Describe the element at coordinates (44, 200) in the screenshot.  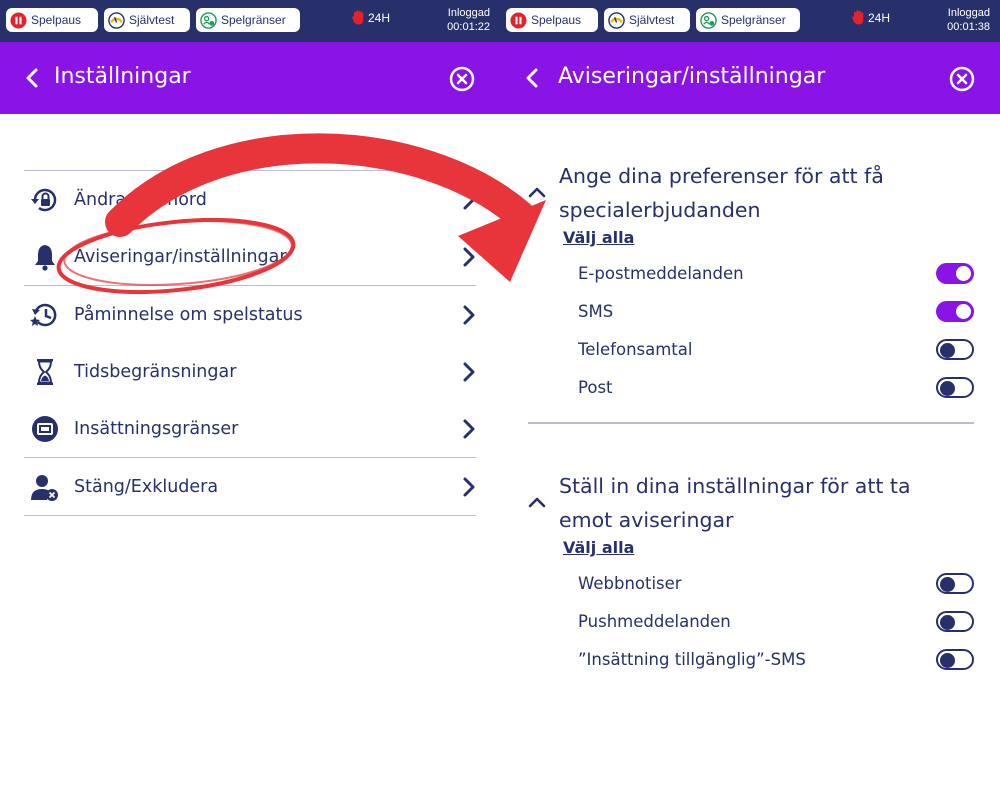
I see `lock-reset-icon` at that location.